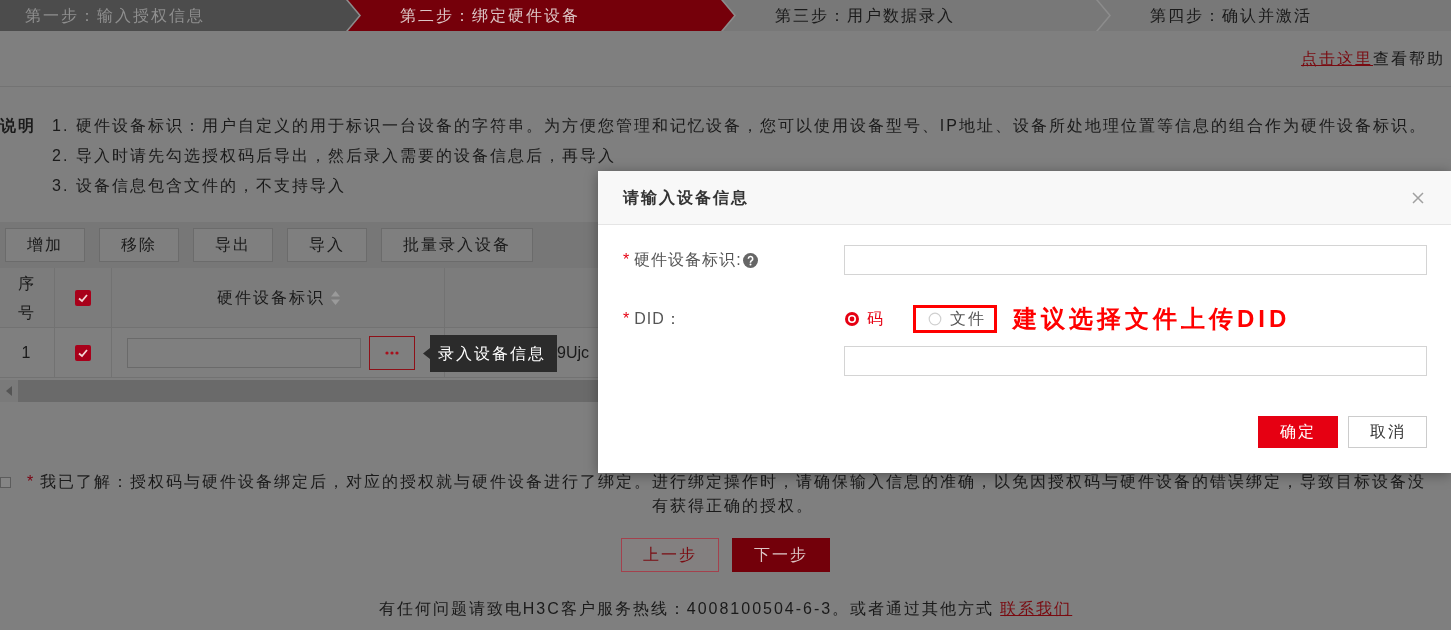 The height and width of the screenshot is (630, 1451). What do you see at coordinates (541, 15) in the screenshot?
I see `progress-step: 第二步：绑定硬件设备` at bounding box center [541, 15].